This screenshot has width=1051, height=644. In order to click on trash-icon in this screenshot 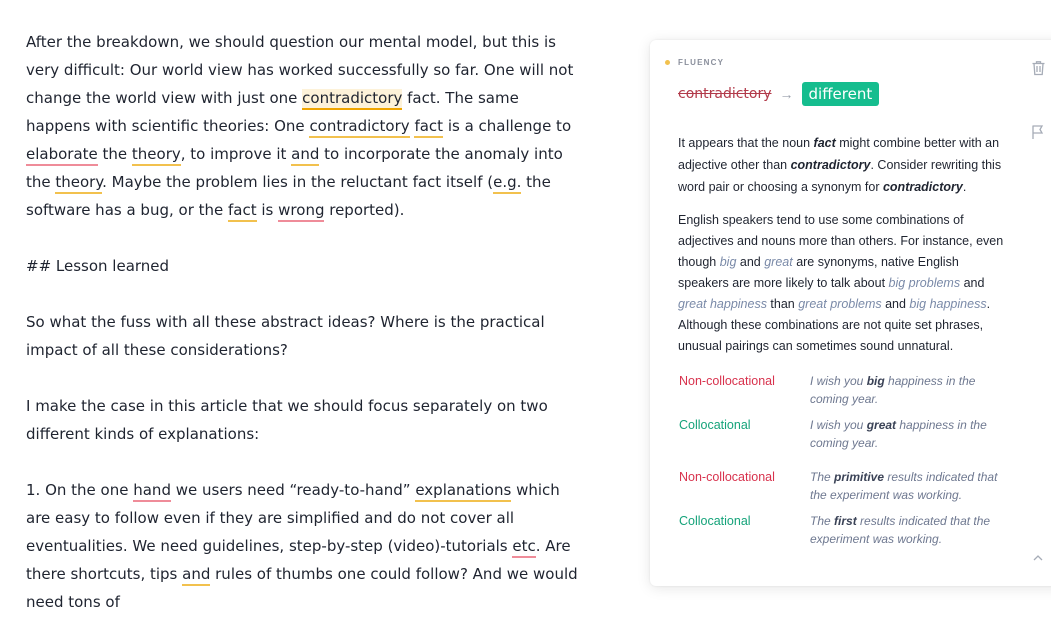, I will do `click(1038, 68)`.